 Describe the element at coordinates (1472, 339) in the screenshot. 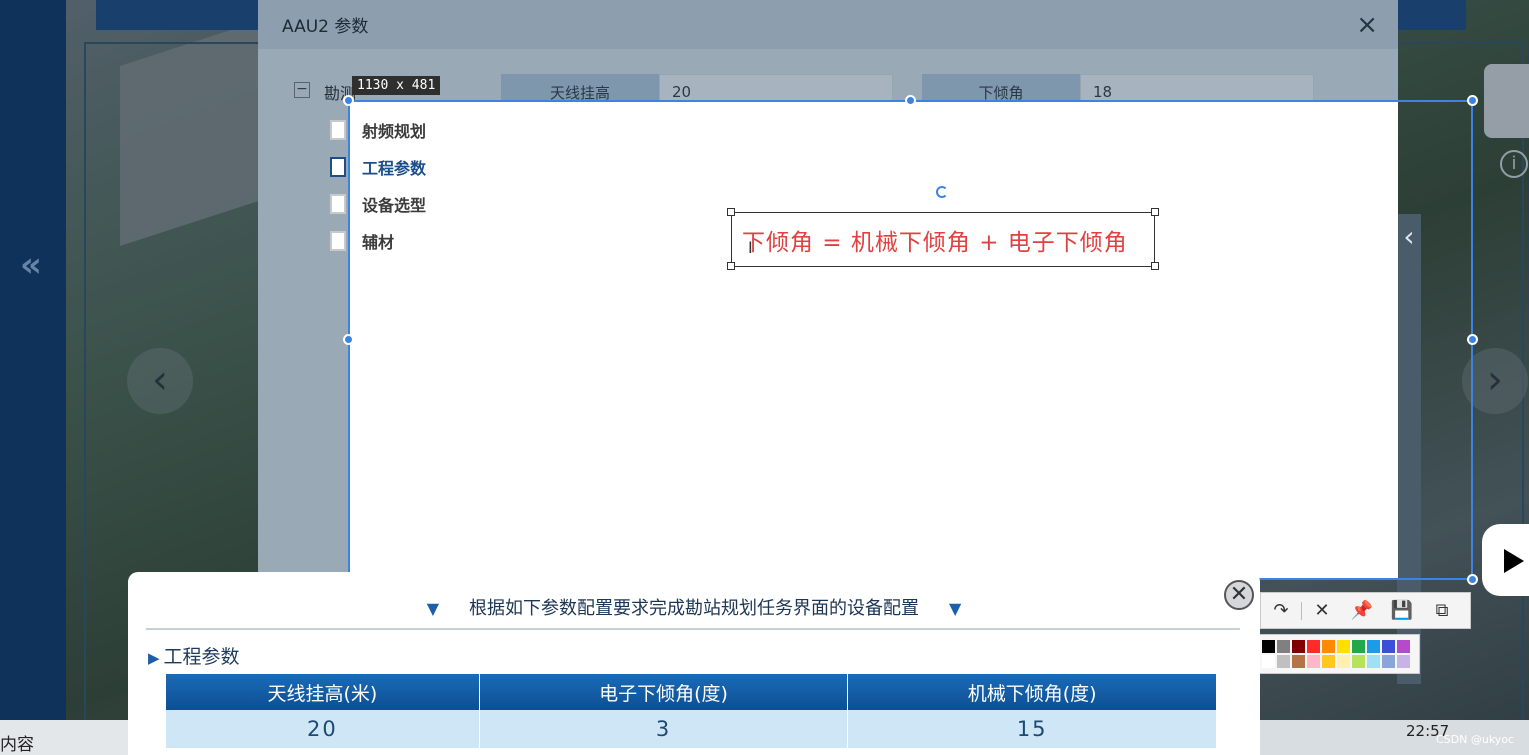

I see `resize-handle-e` at that location.